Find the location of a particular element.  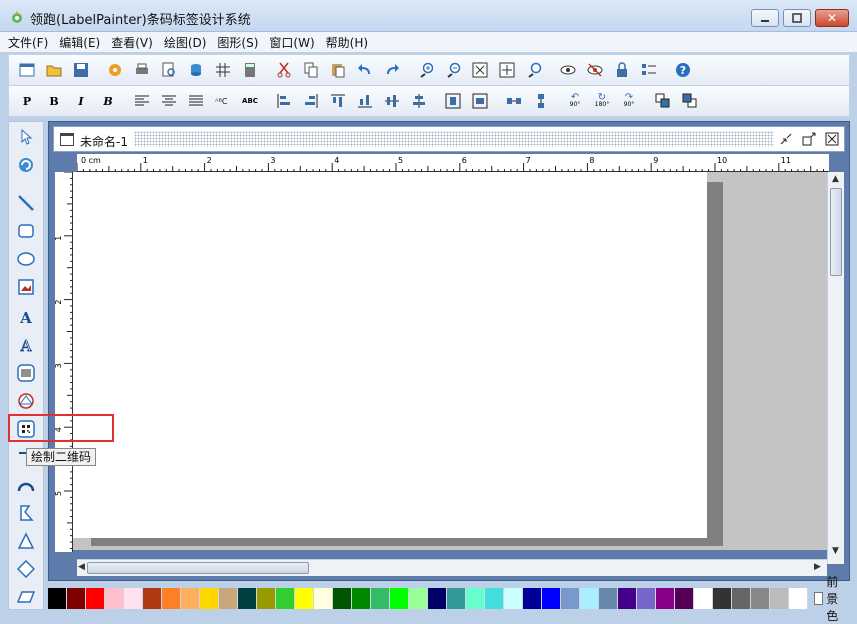

undo-icon is located at coordinates (365, 70).